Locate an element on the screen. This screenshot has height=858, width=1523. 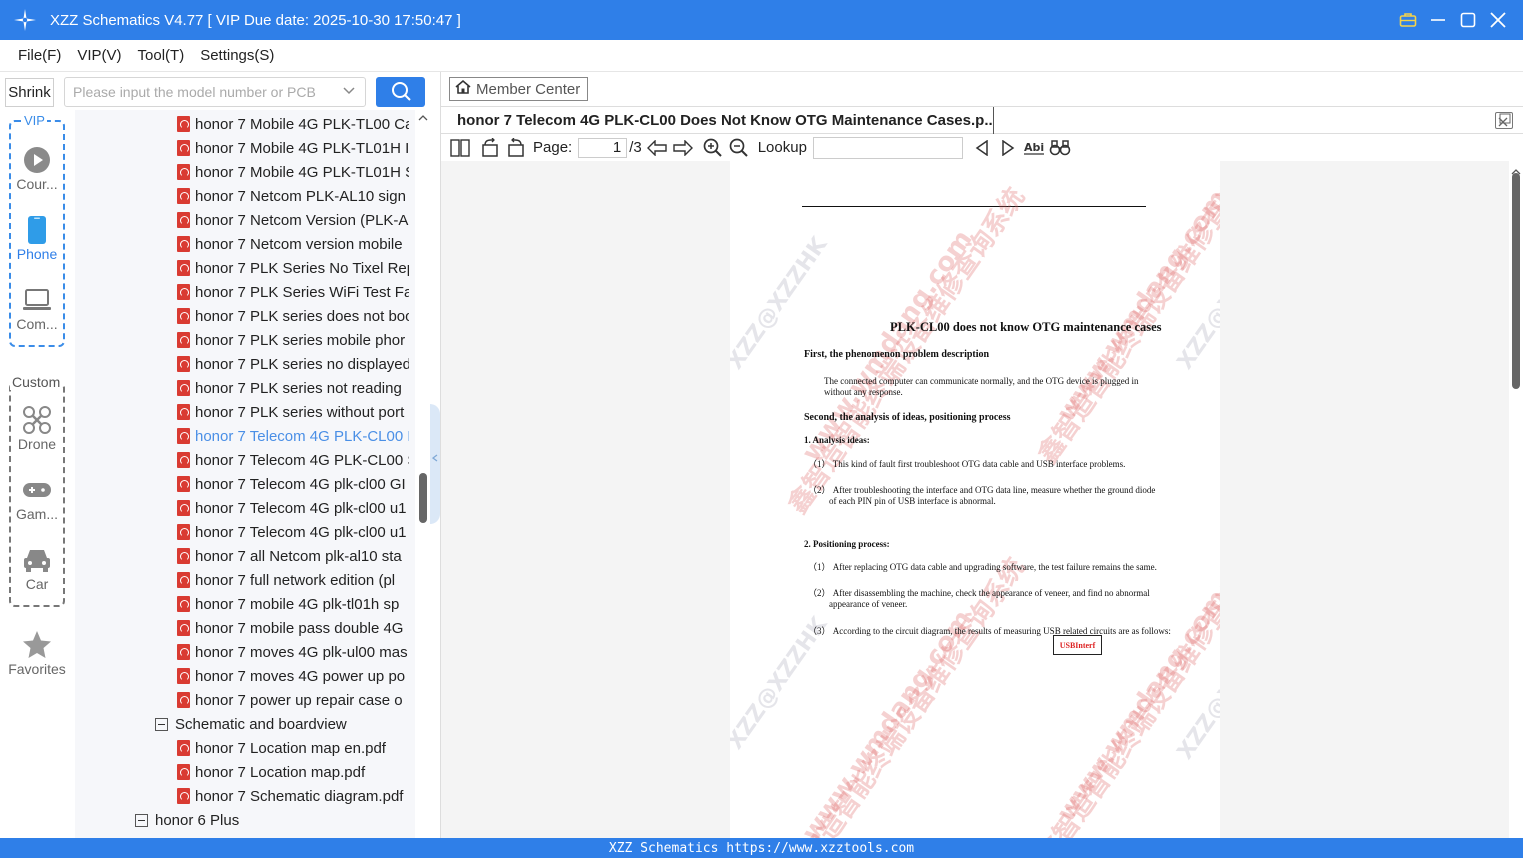
chevron-down-icon is located at coordinates (349, 92).